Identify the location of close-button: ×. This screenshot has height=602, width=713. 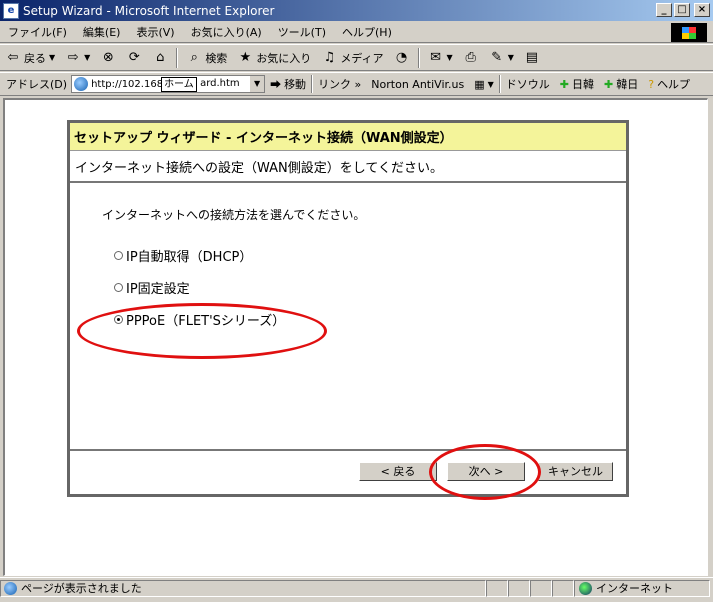
(702, 10).